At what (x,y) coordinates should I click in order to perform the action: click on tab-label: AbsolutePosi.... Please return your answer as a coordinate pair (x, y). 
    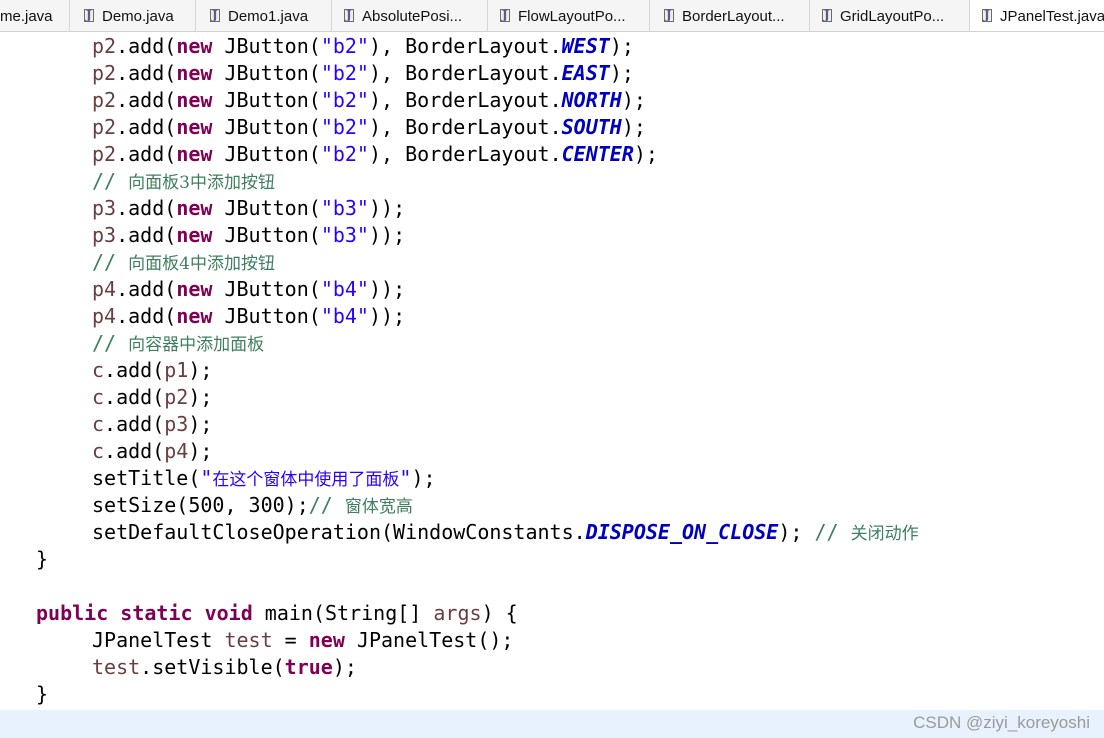
    Looking at the image, I should click on (412, 16).